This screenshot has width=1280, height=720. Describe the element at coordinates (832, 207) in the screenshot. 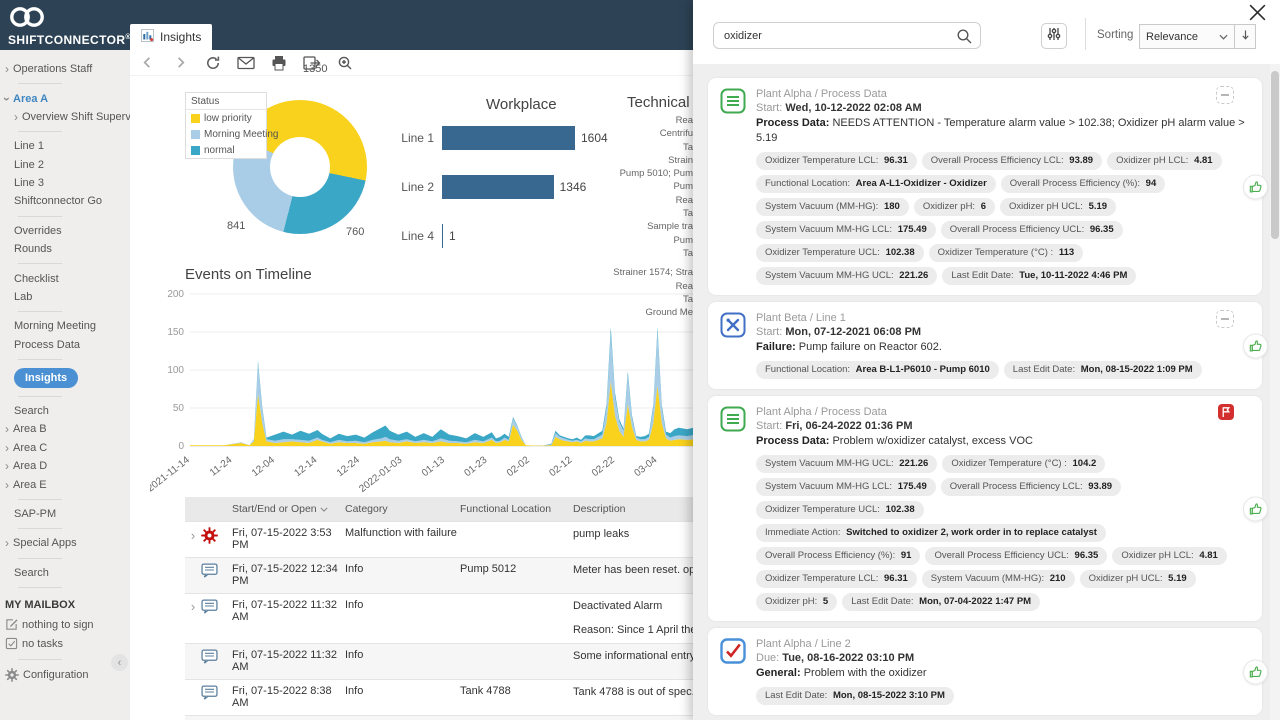

I see `chip-system-vacuum-mm-hg: System Vacuum (MM-HG): 180` at that location.